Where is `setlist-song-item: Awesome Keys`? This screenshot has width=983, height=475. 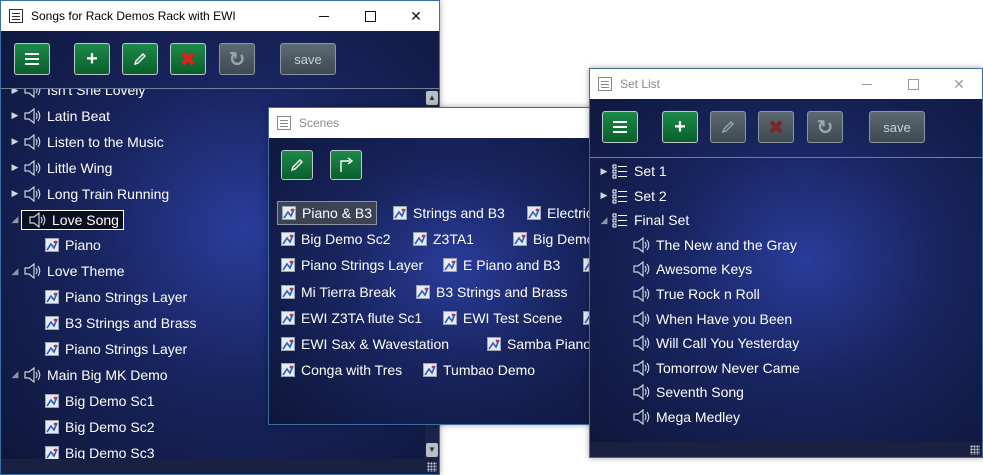
setlist-song-item: Awesome Keys is located at coordinates (691, 269).